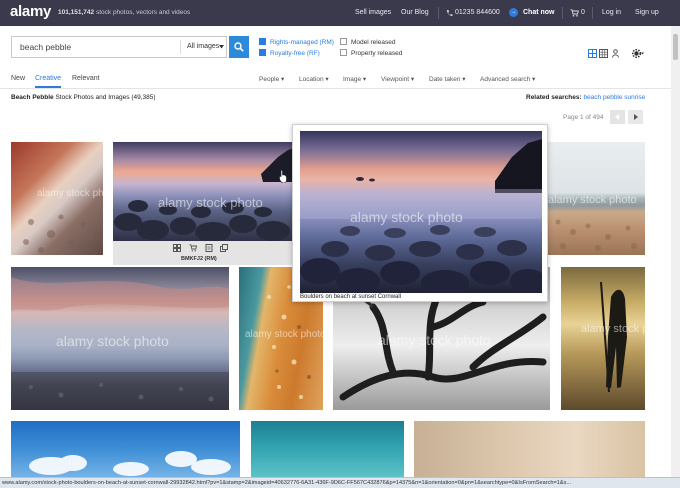 The height and width of the screenshot is (488, 680). I want to click on rights-managed-checkbox: Rights-managed (RM), so click(296, 42).